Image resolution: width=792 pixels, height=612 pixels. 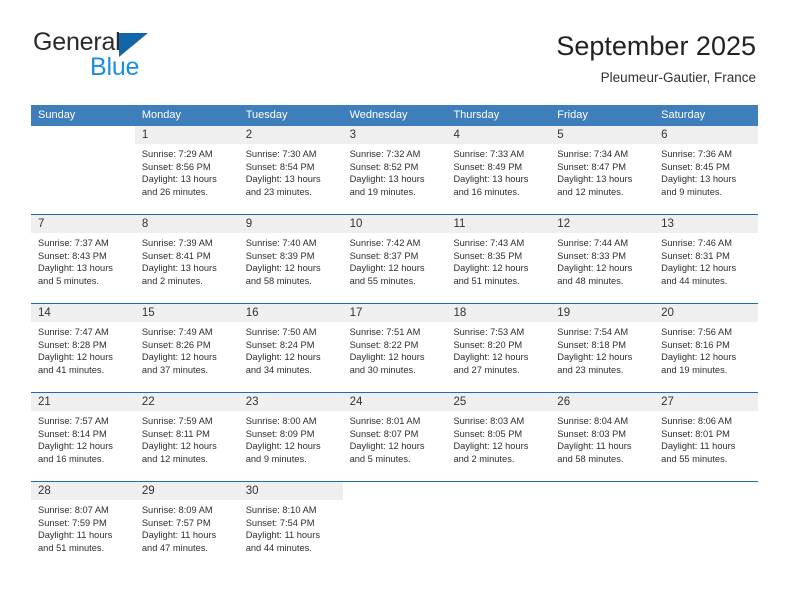 What do you see at coordinates (602, 135) in the screenshot?
I see `day-number: 5` at bounding box center [602, 135].